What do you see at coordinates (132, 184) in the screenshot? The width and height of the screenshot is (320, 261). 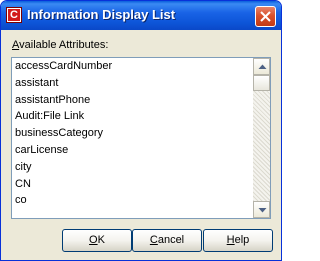 I see `list-item-cn: CN` at bounding box center [132, 184].